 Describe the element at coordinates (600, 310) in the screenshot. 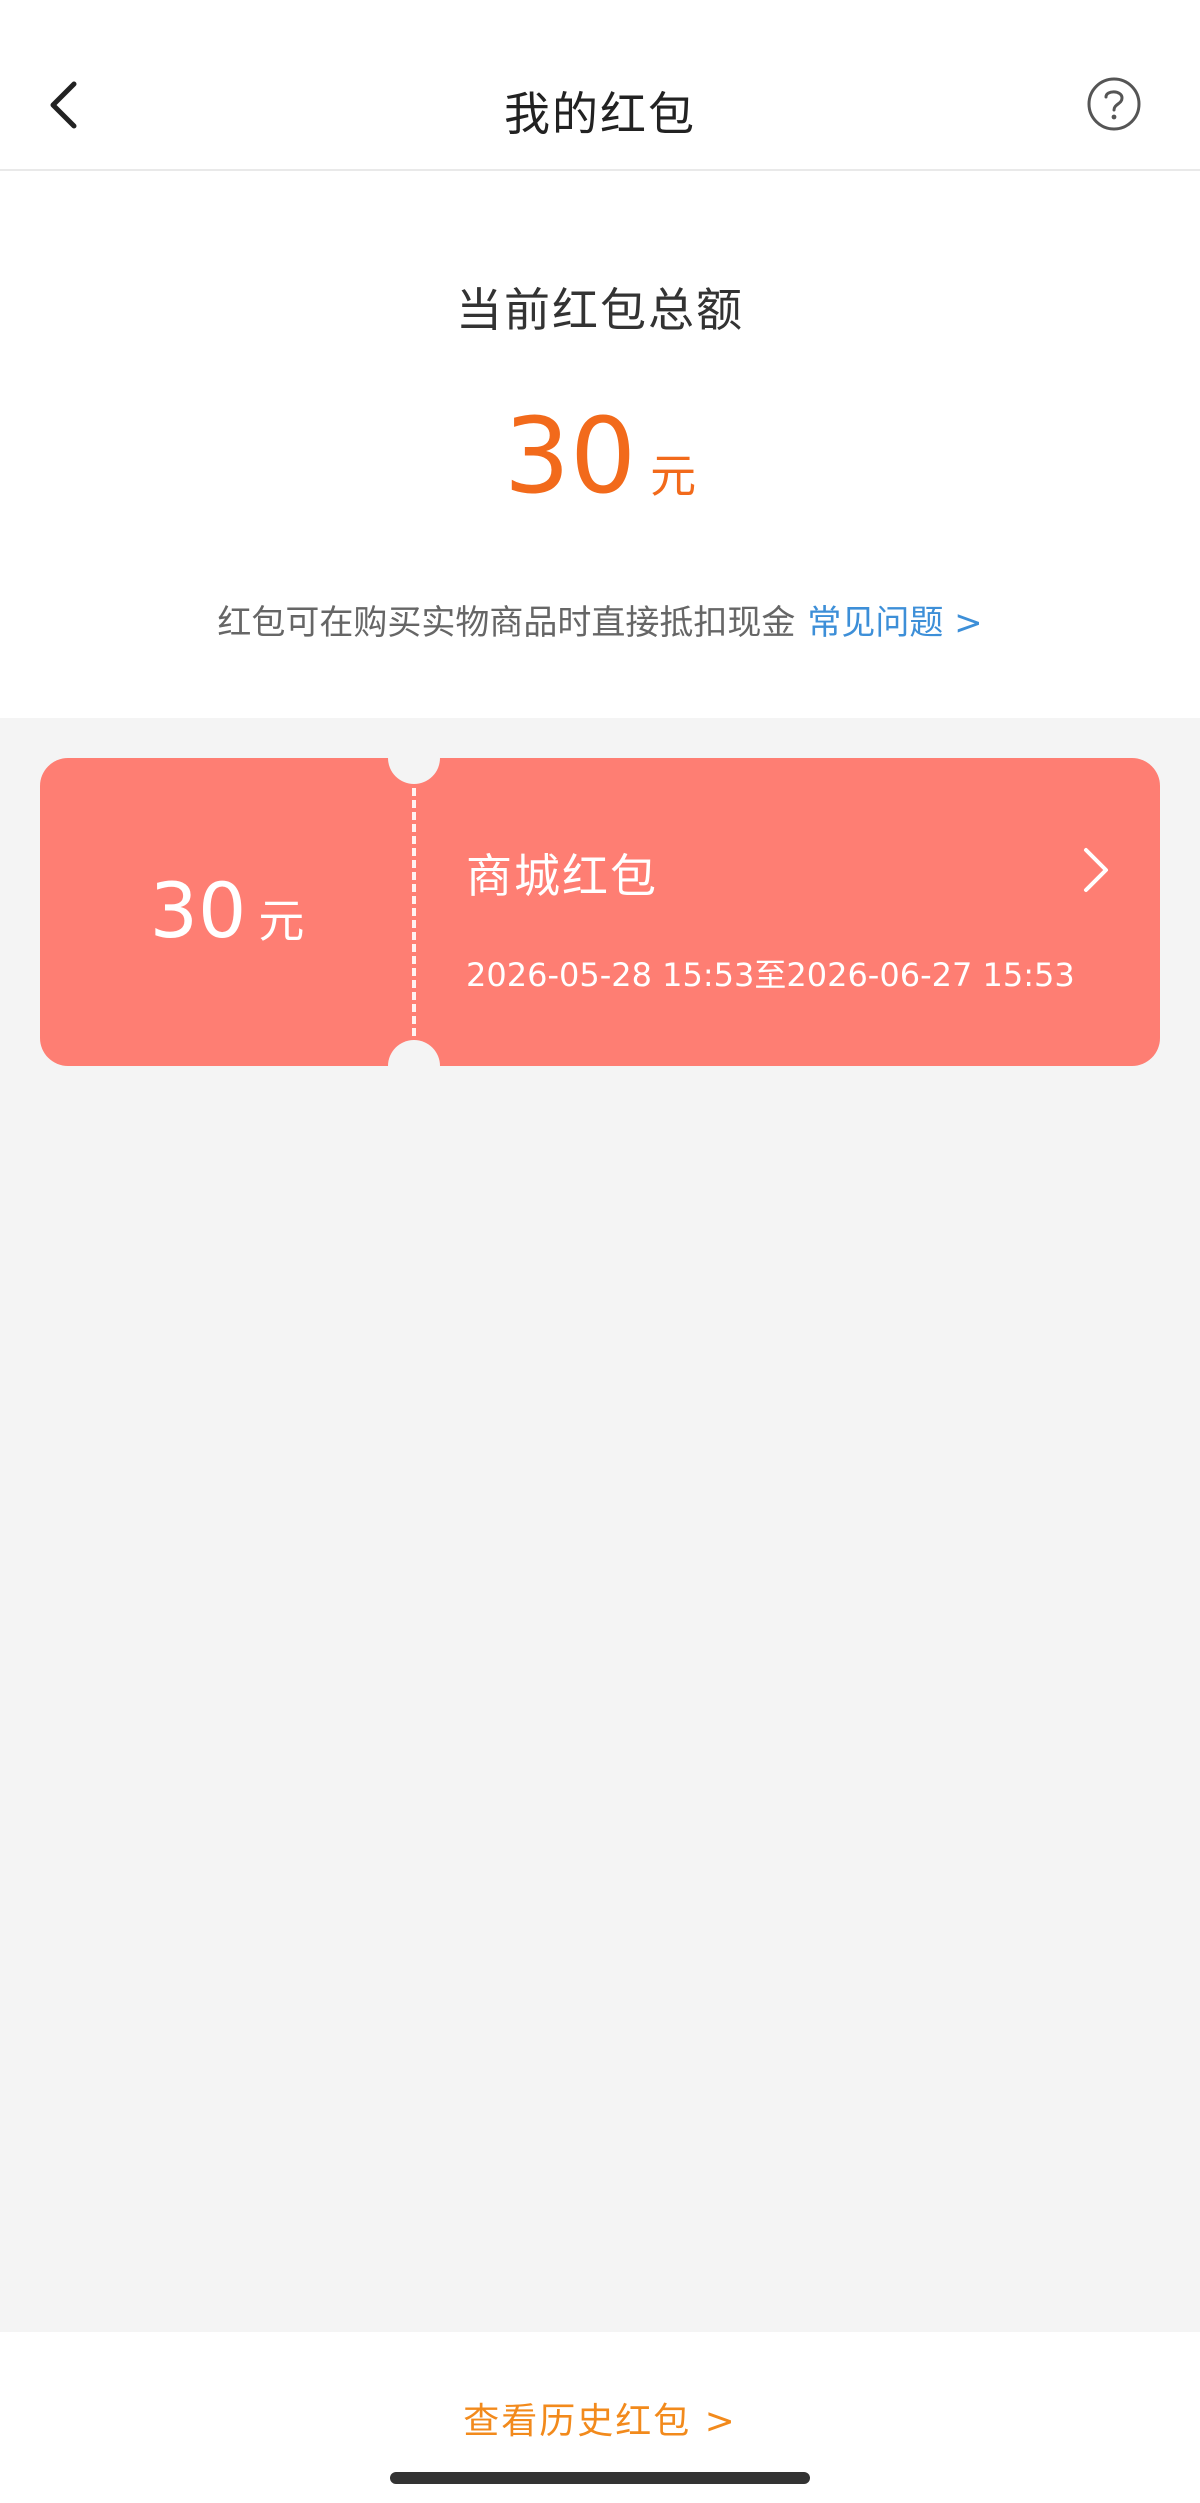

I see `balance-title: 当前红包总额` at that location.